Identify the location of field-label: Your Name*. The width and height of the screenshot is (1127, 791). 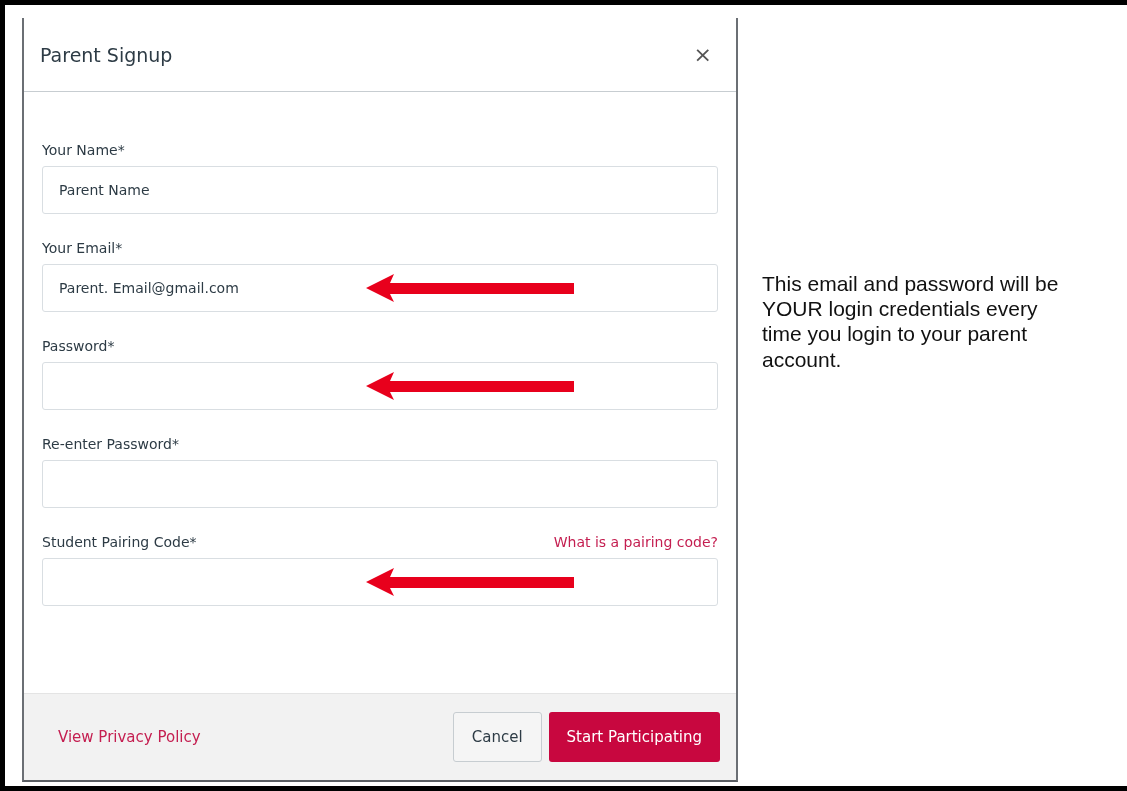
(83, 150).